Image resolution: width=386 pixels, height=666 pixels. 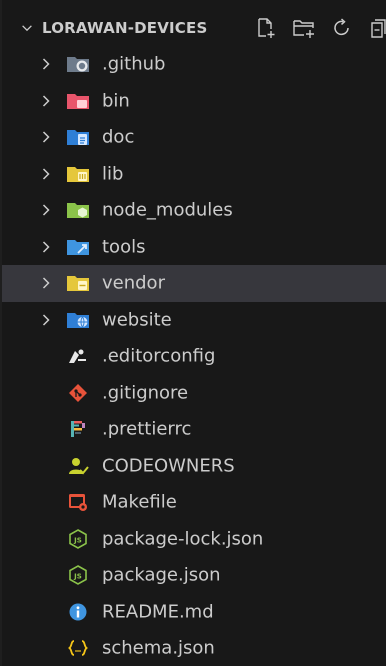 I want to click on json-icon, so click(x=78, y=648).